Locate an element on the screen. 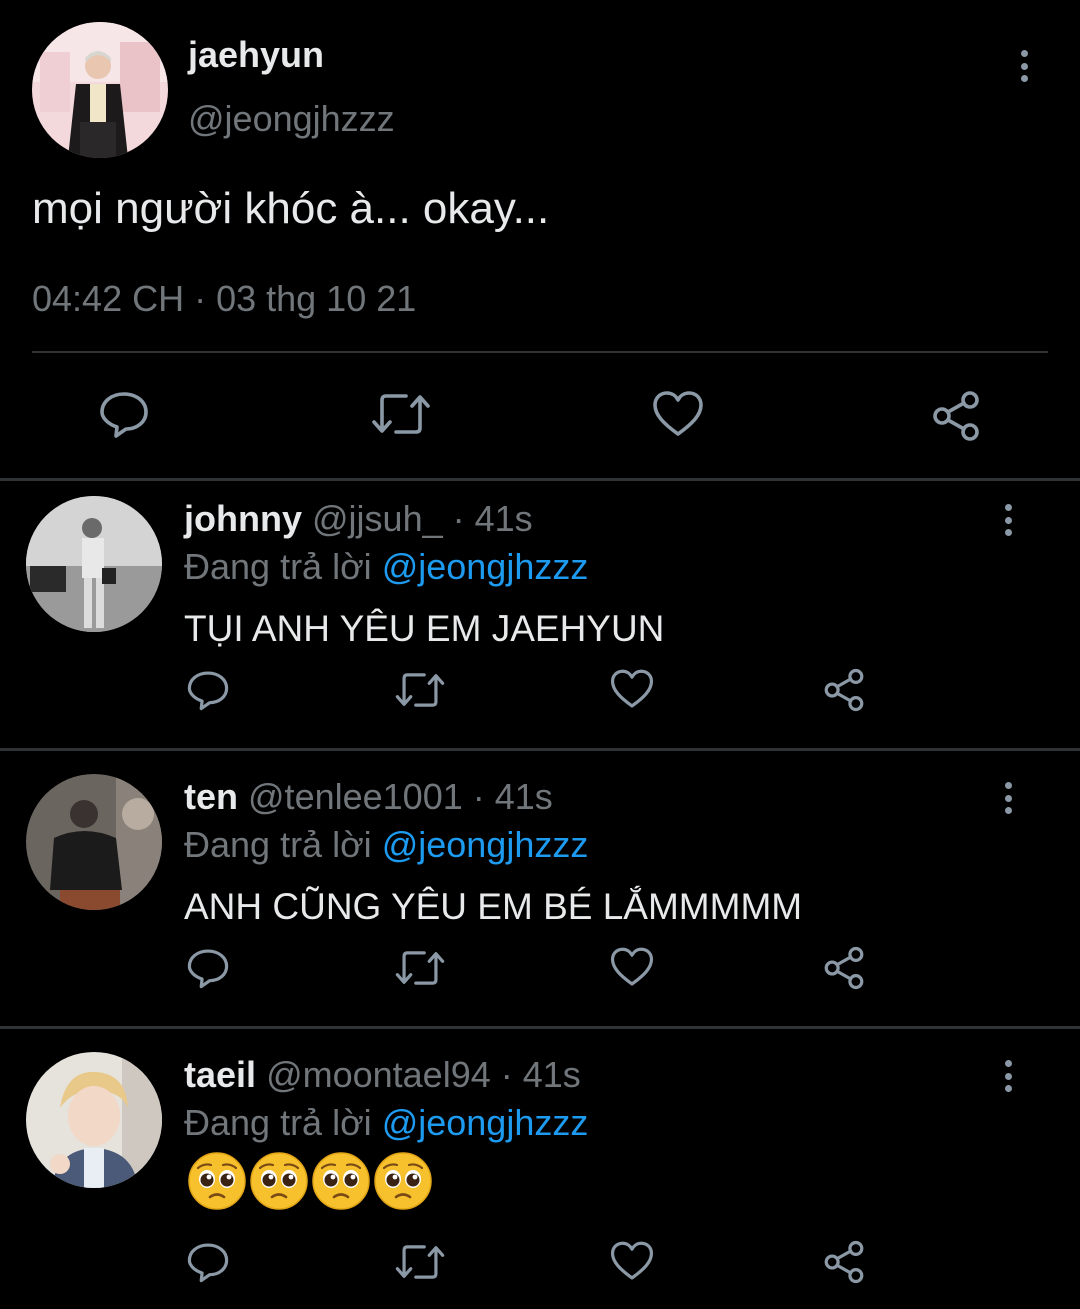 The image size is (1080, 1309). tweet-text: TỤI ANH YÊU EM JAEHYUN is located at coordinates (424, 628).